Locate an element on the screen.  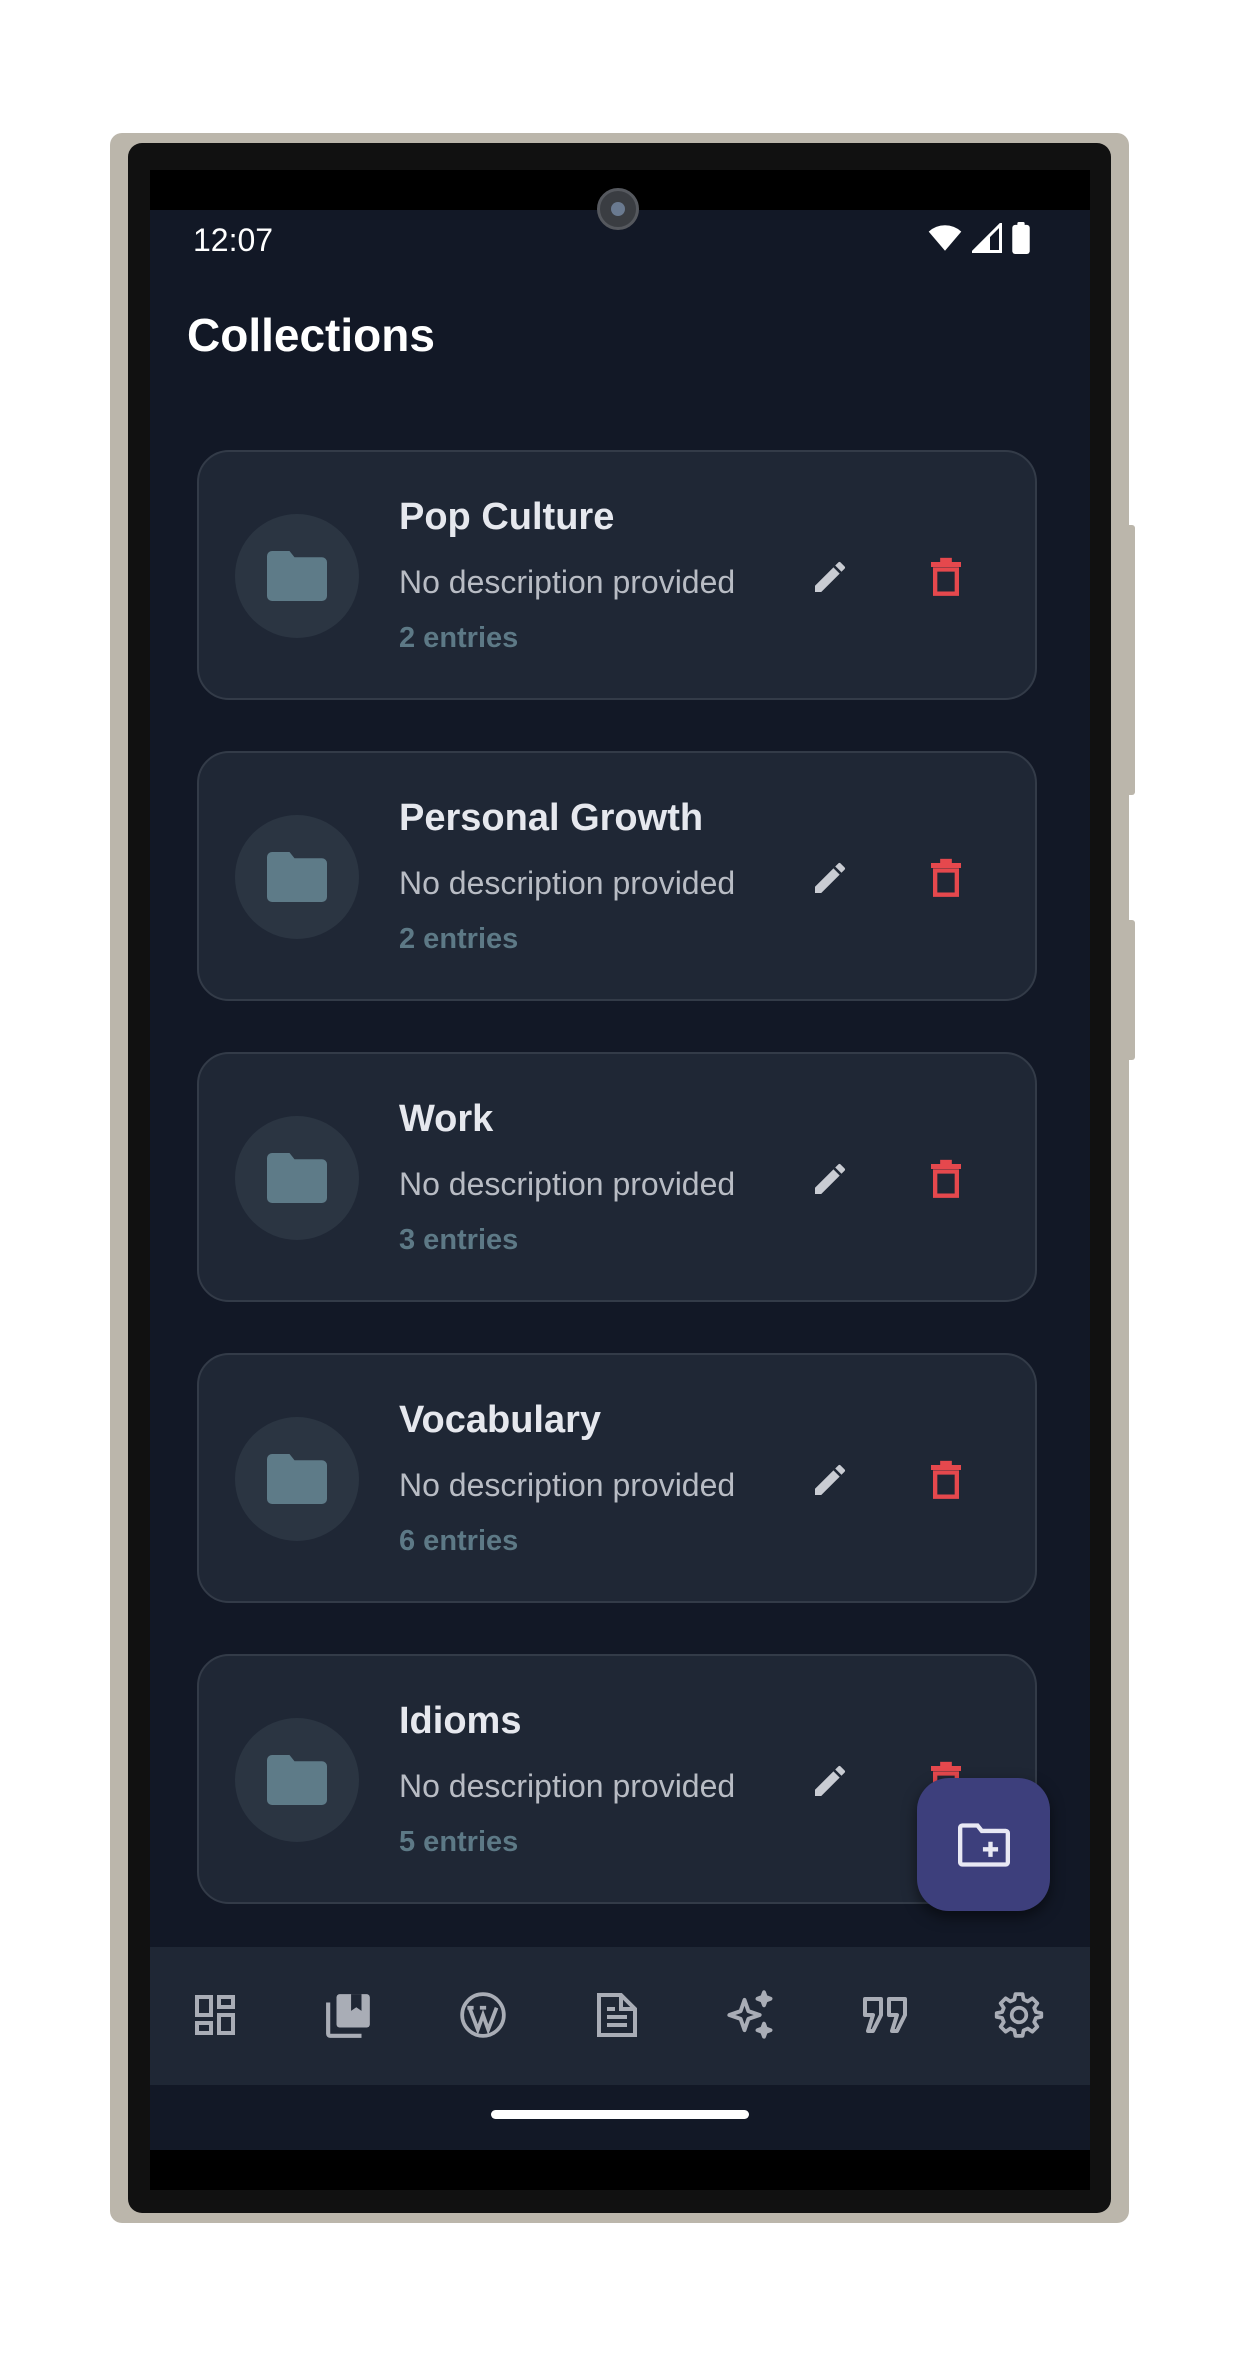
nav-item-quotes is located at coordinates (885, 2015).